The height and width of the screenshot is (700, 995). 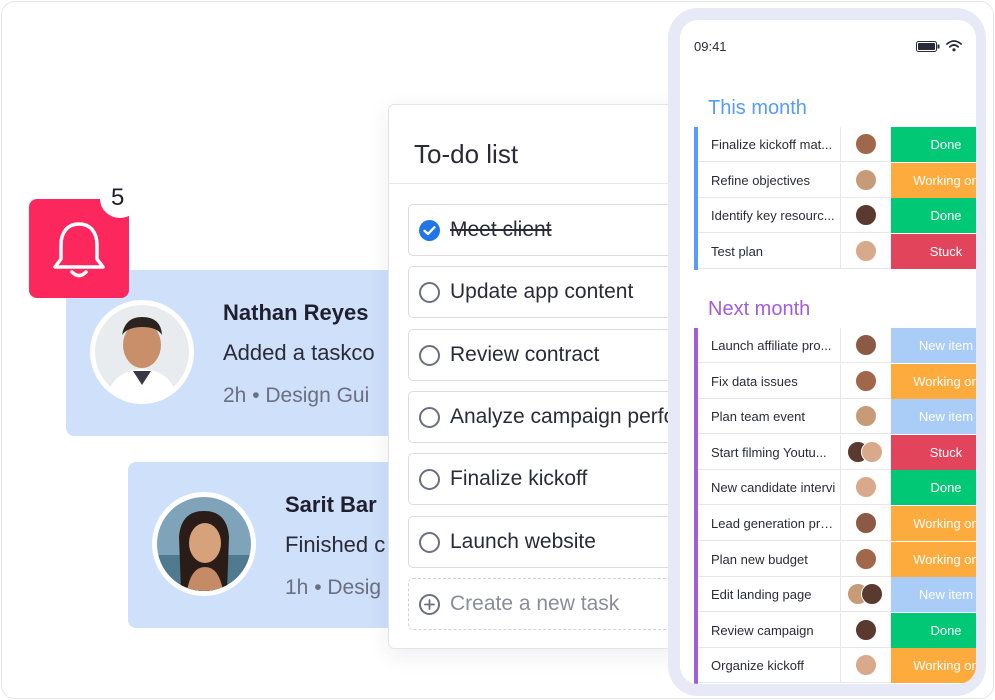 I want to click on create-task-button: Create a new task, so click(x=557, y=604).